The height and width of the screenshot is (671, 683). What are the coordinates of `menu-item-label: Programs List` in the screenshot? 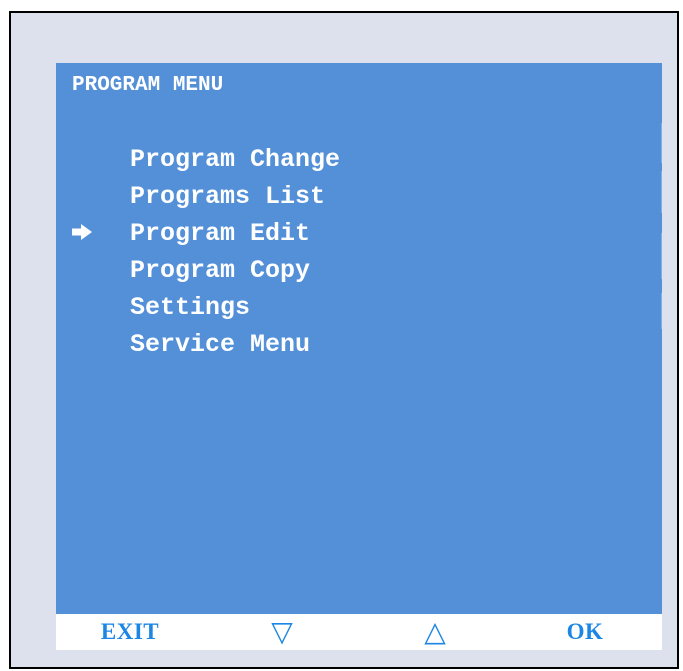 It's located at (228, 196).